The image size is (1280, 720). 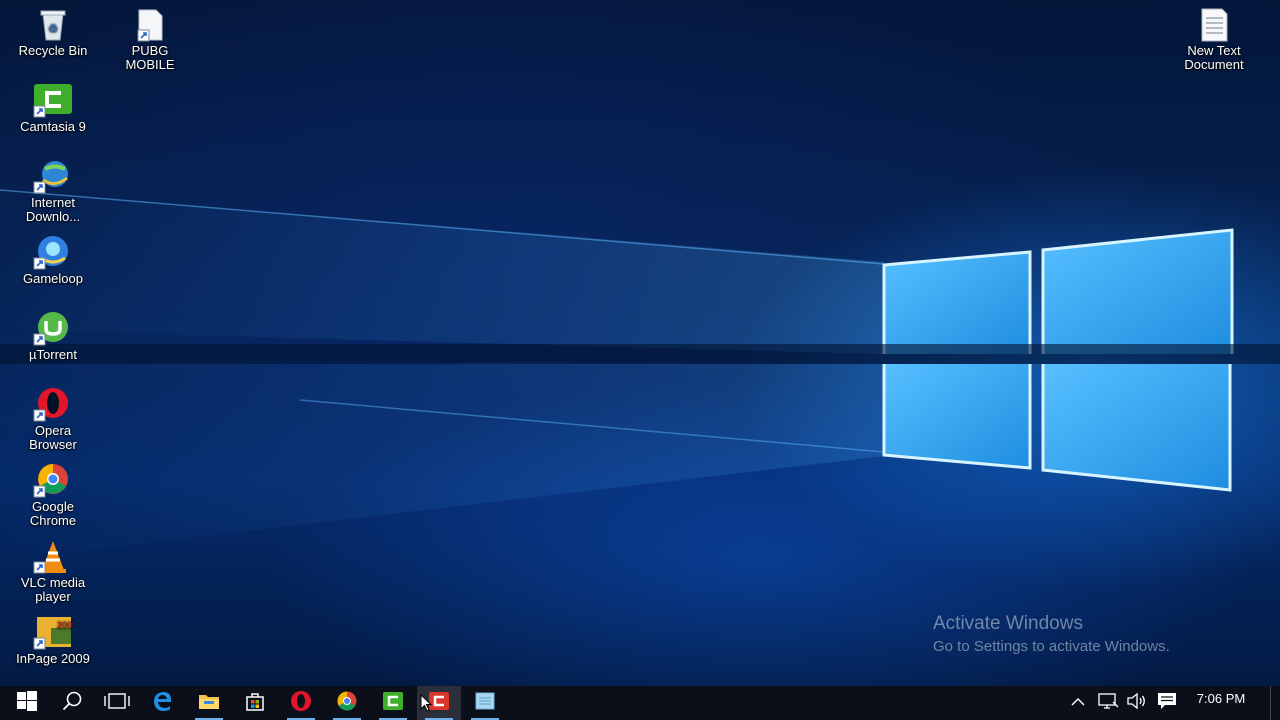 I want to click on recycle-bin-icon: ♻, so click(x=53, y=25).